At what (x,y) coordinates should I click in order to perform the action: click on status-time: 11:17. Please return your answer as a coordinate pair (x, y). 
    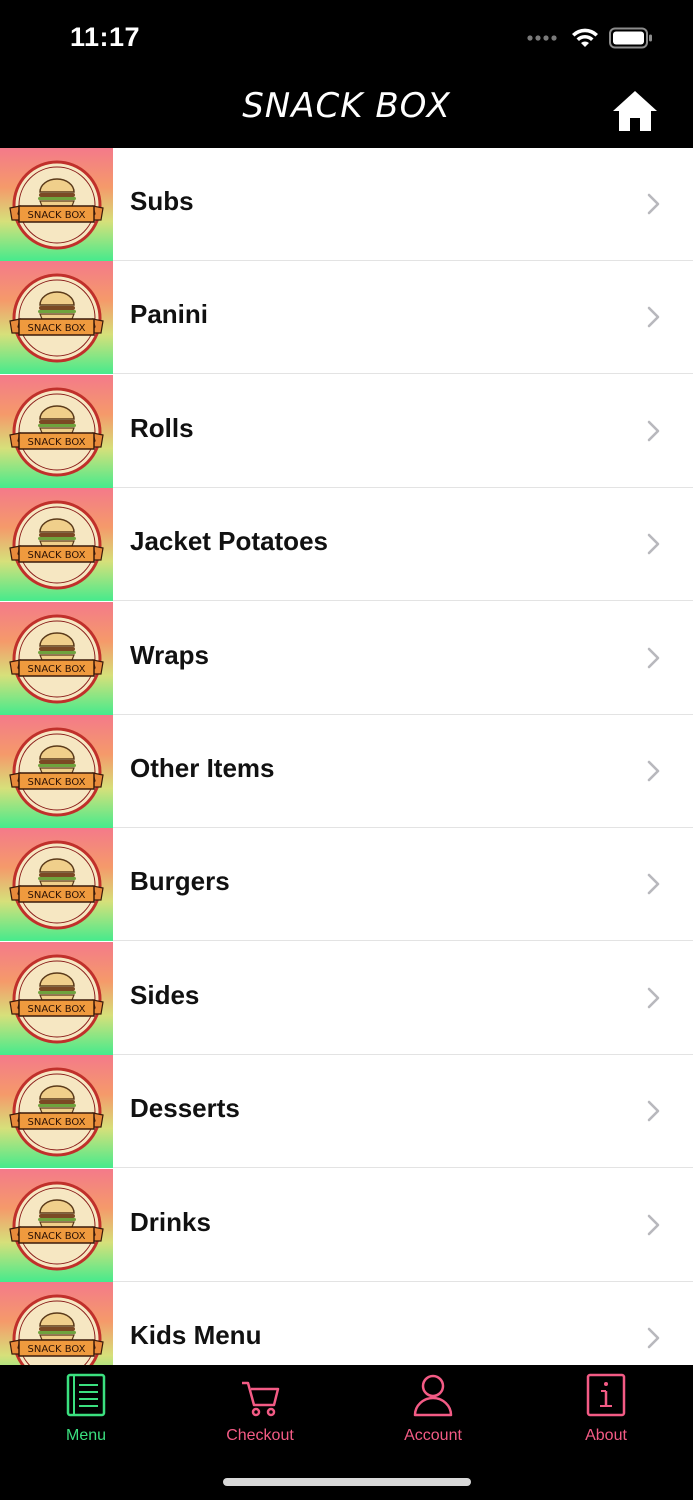
    Looking at the image, I should click on (105, 37).